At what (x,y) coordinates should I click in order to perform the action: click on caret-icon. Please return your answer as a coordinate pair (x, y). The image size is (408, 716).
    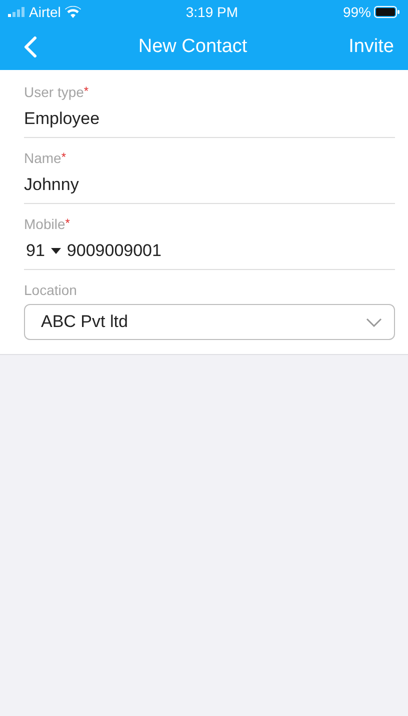
    Looking at the image, I should click on (55, 251).